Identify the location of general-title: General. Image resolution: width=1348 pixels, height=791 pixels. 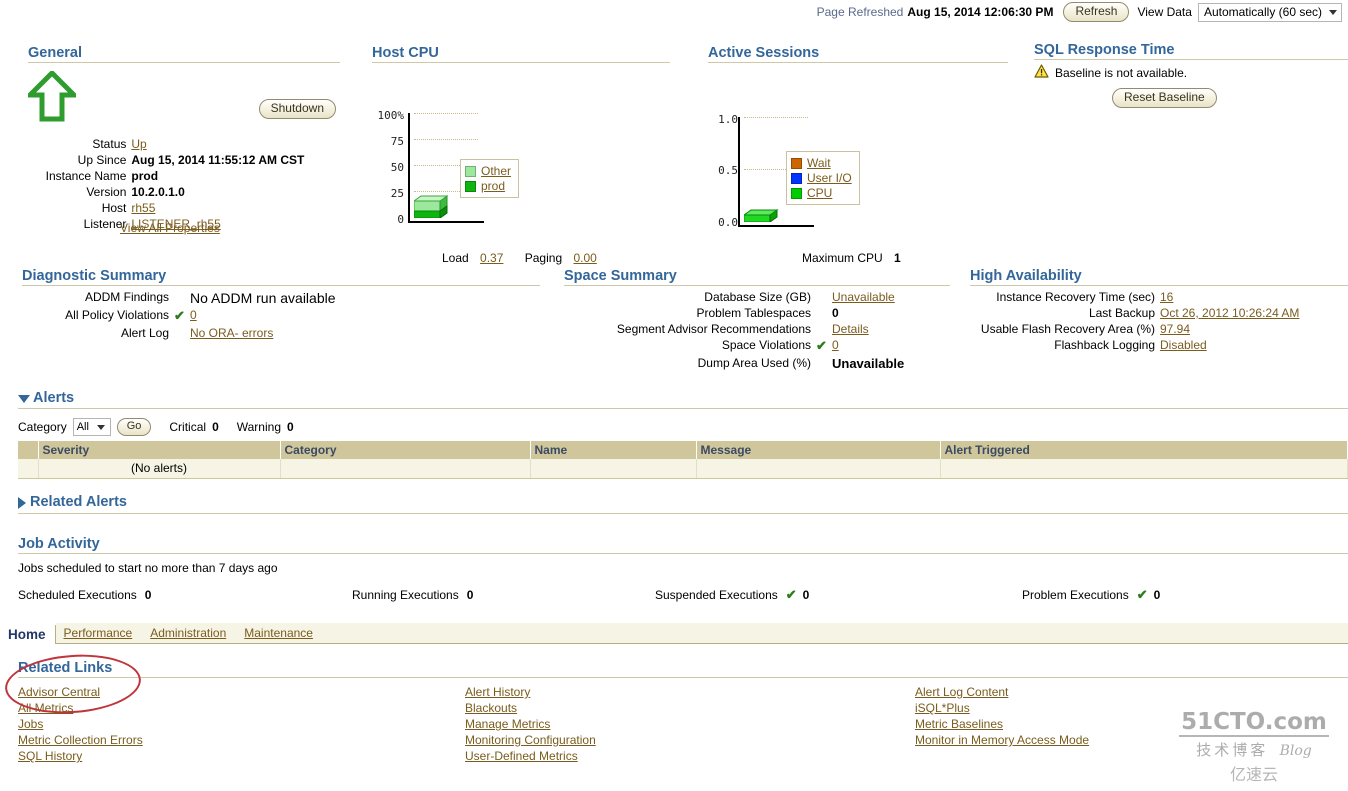
(55, 53).